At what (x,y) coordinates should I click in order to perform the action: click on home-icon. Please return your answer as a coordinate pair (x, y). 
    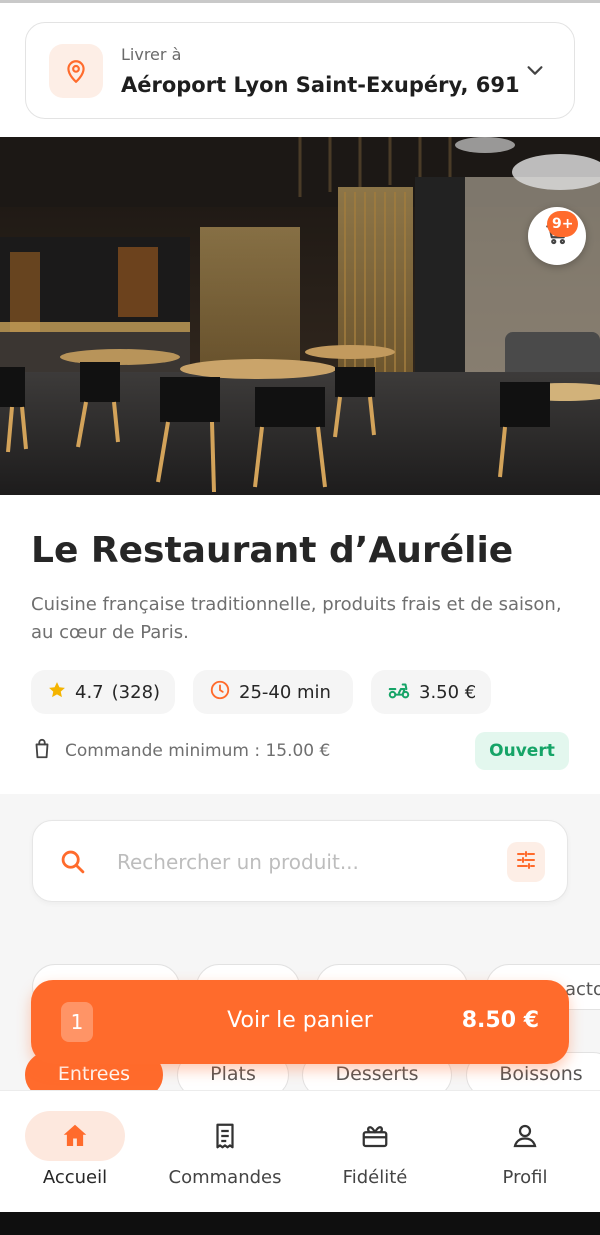
    Looking at the image, I should click on (75, 1136).